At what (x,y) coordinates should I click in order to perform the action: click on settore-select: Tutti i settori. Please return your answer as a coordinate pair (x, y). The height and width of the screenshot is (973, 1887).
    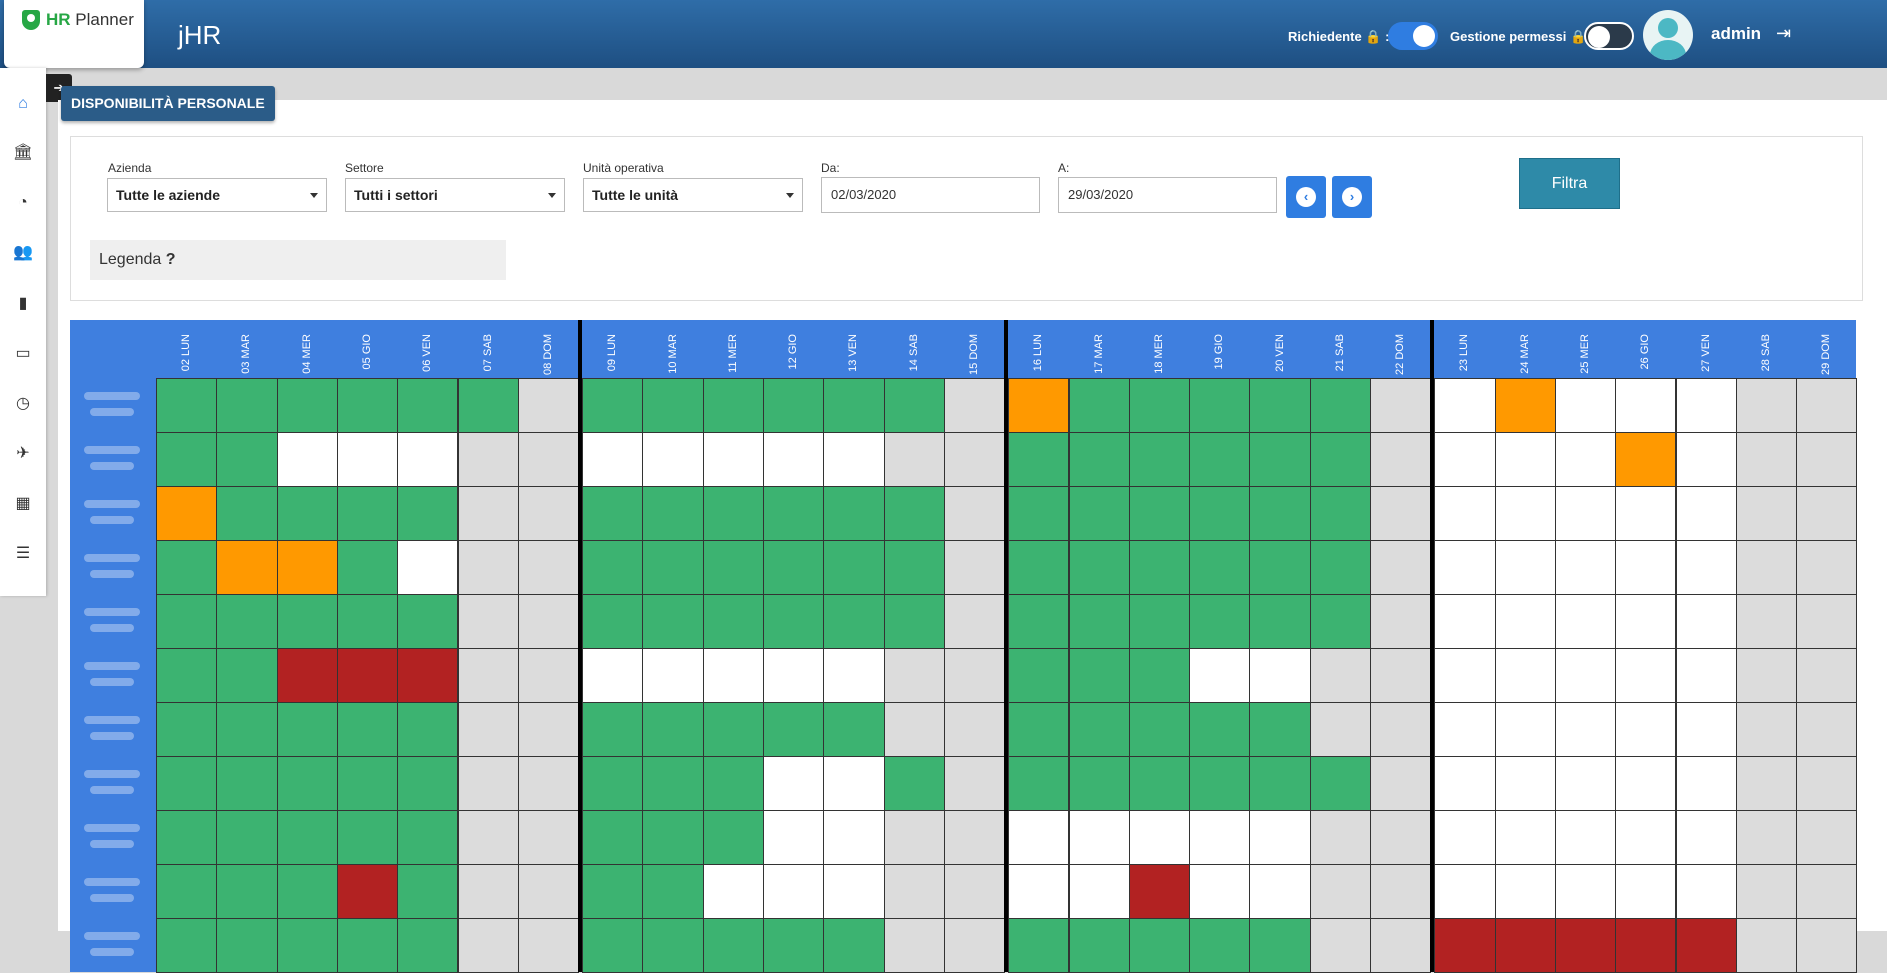
    Looking at the image, I should click on (455, 195).